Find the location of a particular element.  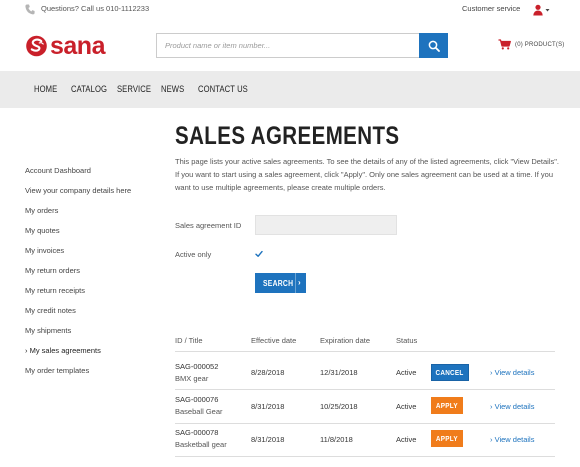

search-button-label: SEARCH is located at coordinates (278, 283).